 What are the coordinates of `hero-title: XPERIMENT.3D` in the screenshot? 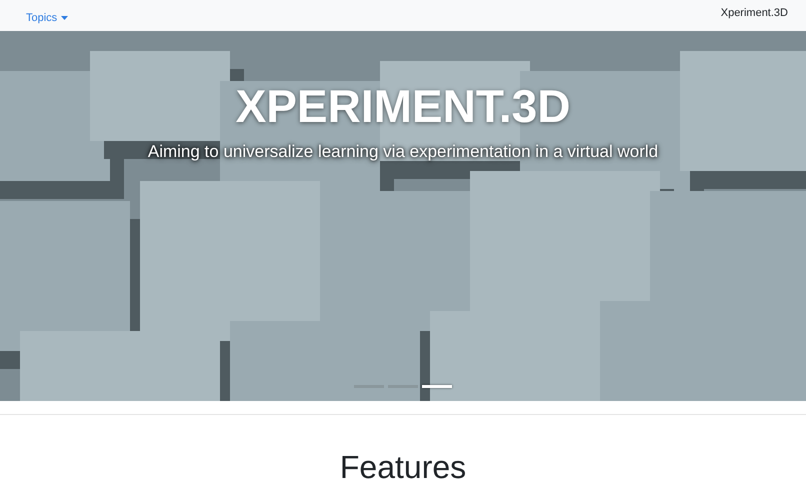 It's located at (403, 106).